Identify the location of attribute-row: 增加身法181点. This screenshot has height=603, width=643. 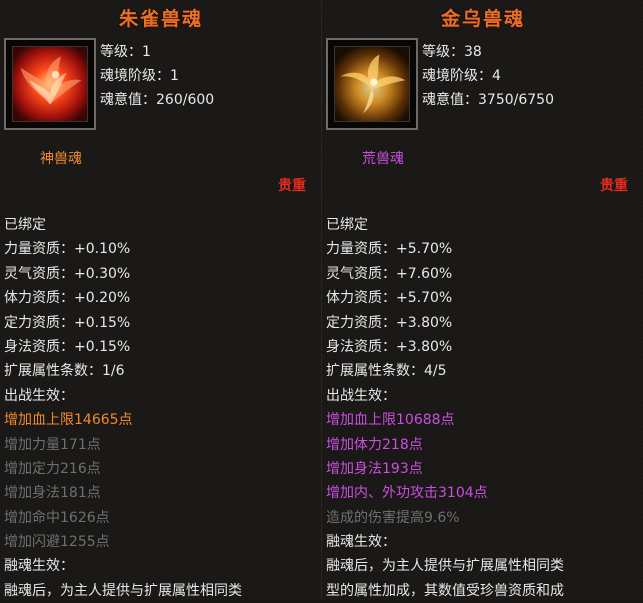
(52, 493).